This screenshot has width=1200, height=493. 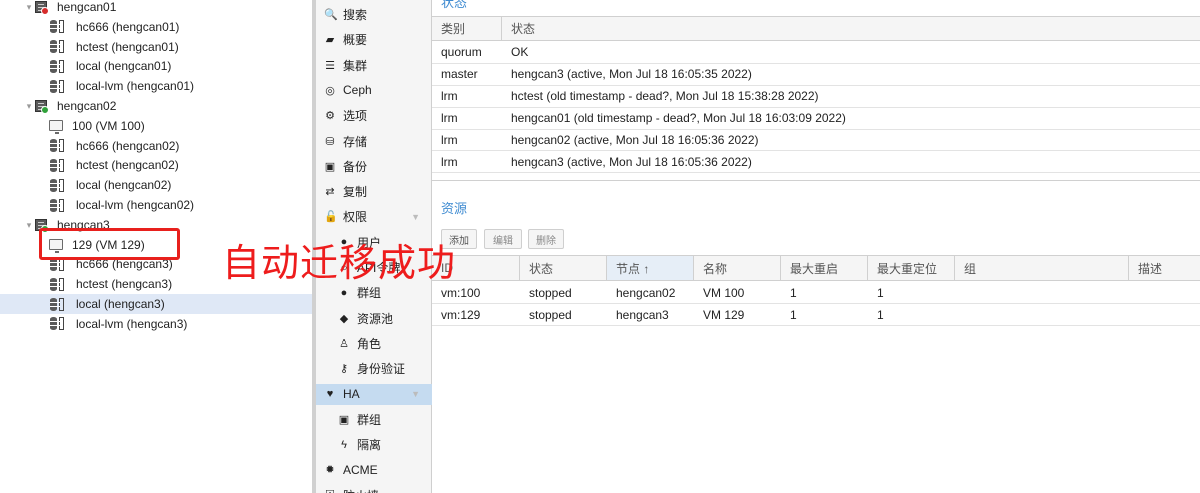 I want to click on table-row: quorum OK, so click(x=816, y=53).